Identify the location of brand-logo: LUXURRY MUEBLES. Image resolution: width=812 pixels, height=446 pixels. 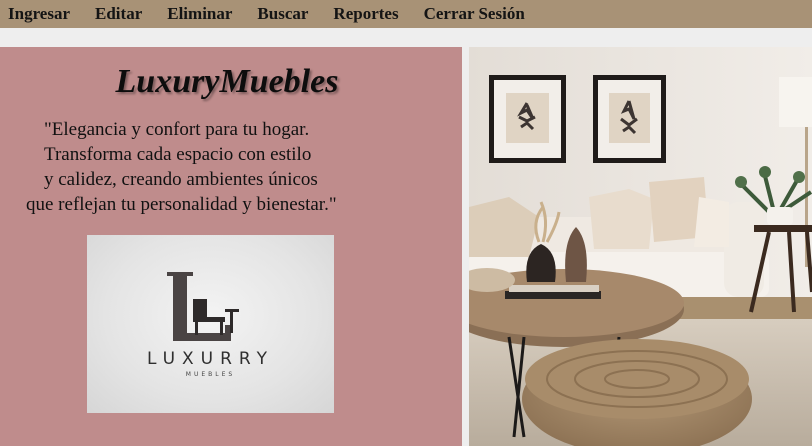
(210, 324).